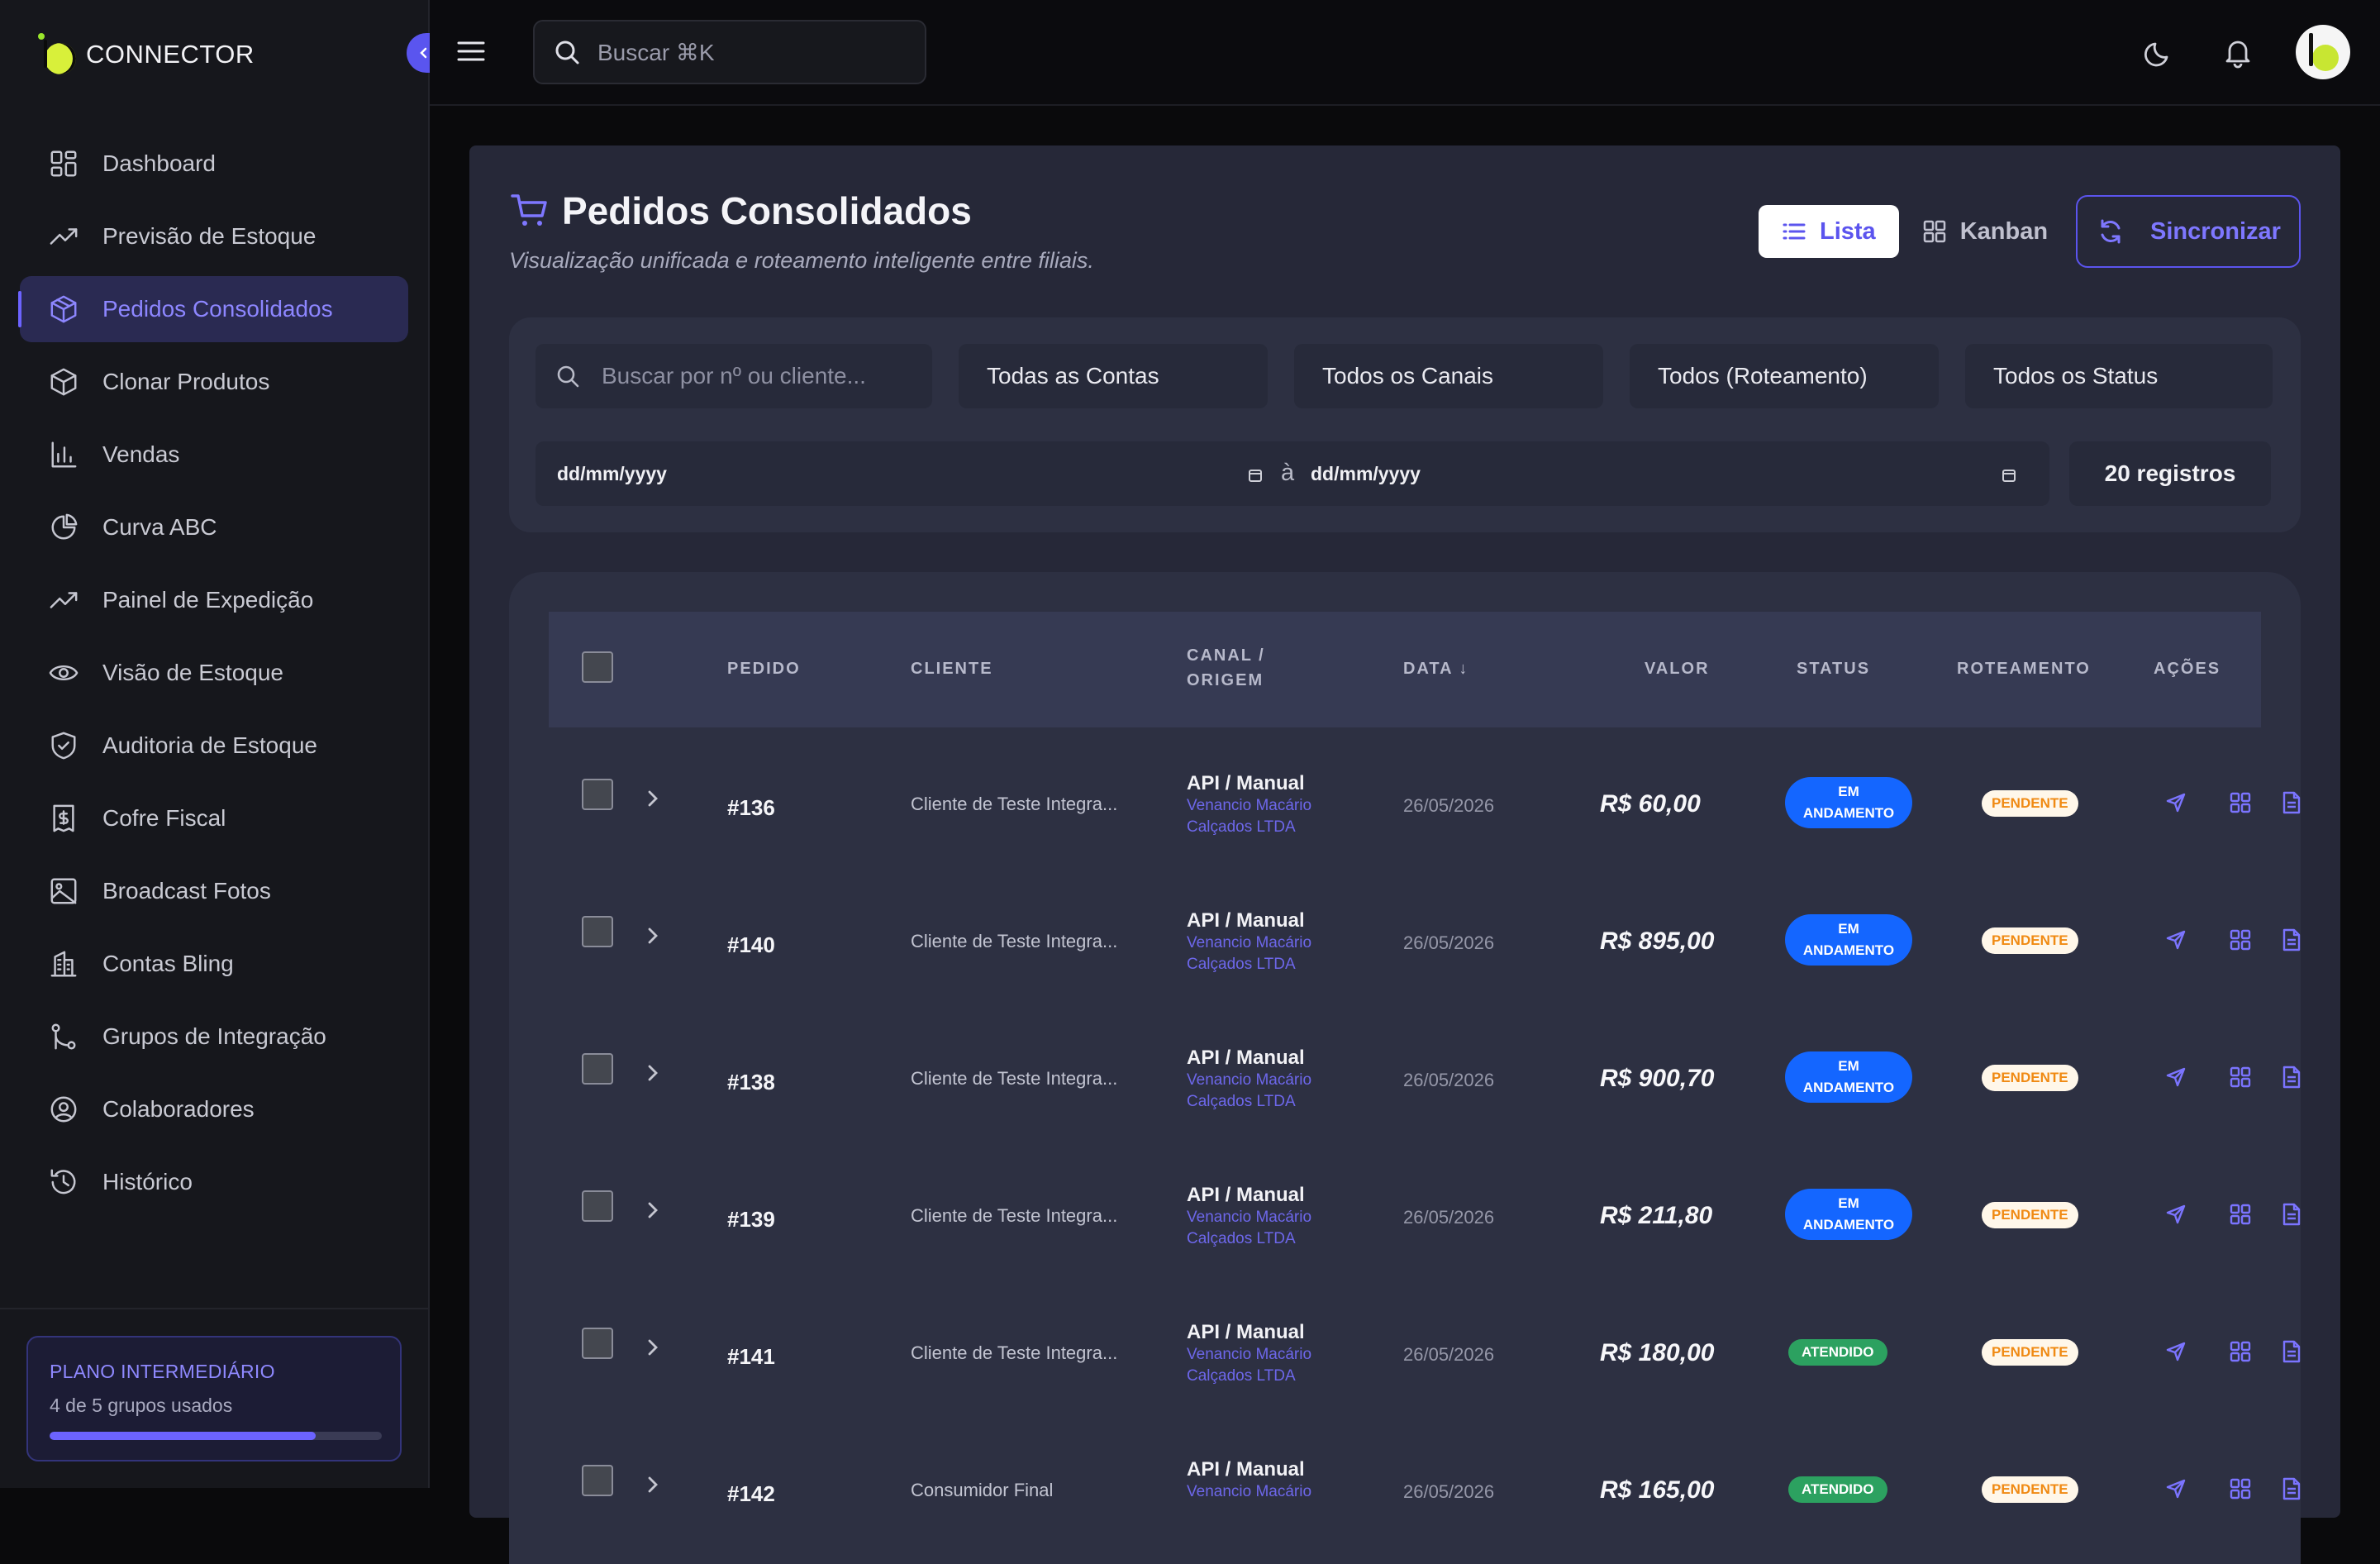 The width and height of the screenshot is (2380, 1564). Describe the element at coordinates (214, 527) in the screenshot. I see `sidebar-item-curva-abc: Curva ABC` at that location.